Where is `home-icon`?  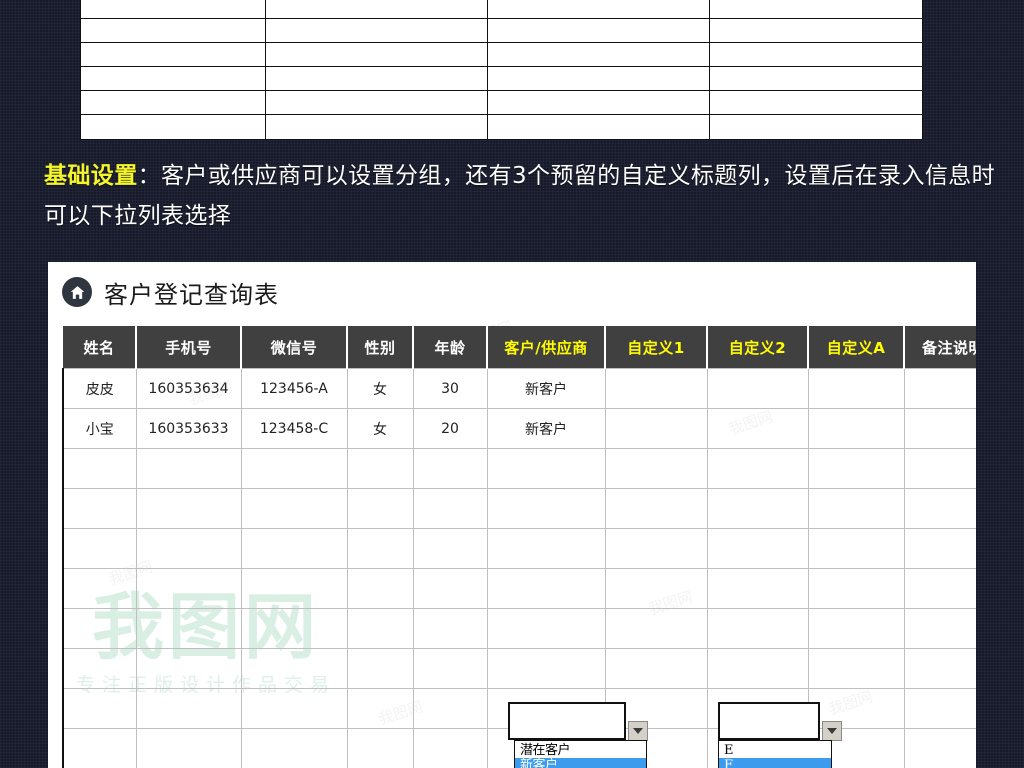
home-icon is located at coordinates (77, 292).